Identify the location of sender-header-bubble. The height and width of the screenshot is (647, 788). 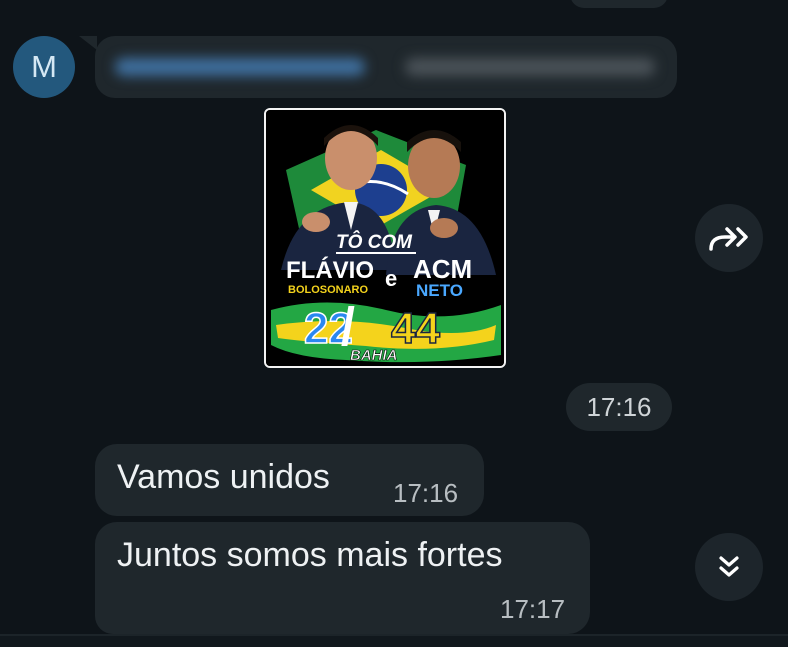
(386, 67).